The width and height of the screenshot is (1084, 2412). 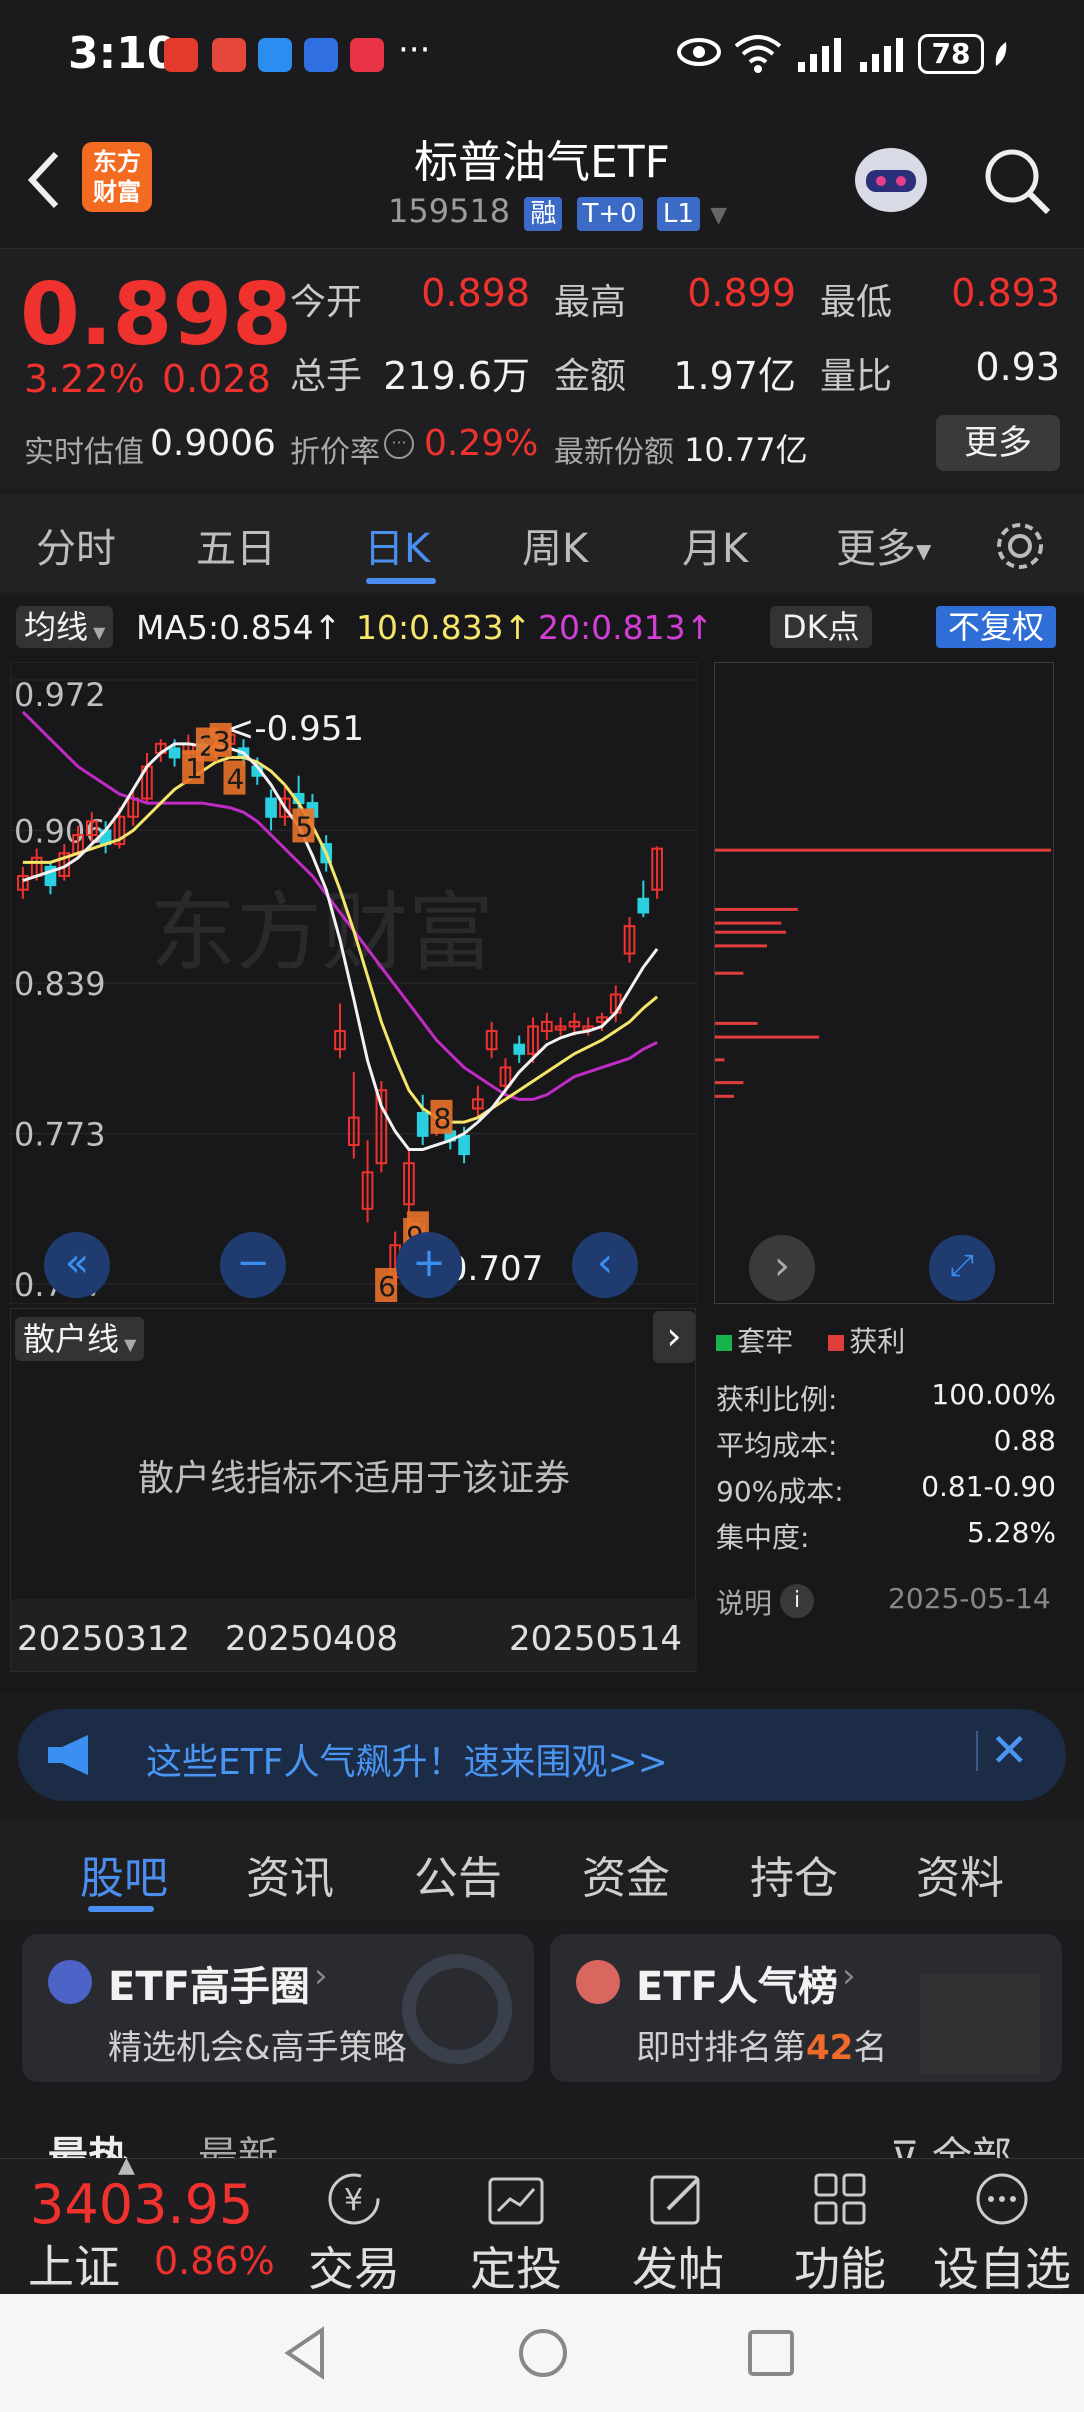 I want to click on expand-icon: ⤢, so click(x=962, y=1268).